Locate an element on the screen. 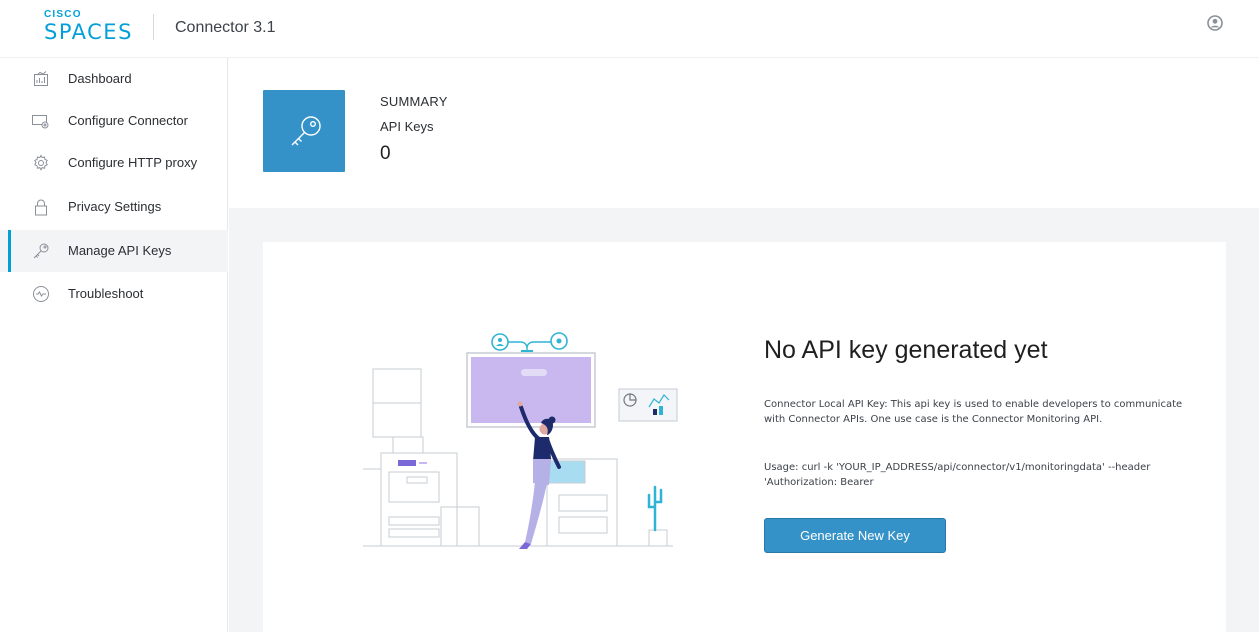 The width and height of the screenshot is (1259, 632). sidebar-item-troubleshoot: Troubleshoot is located at coordinates (114, 294).